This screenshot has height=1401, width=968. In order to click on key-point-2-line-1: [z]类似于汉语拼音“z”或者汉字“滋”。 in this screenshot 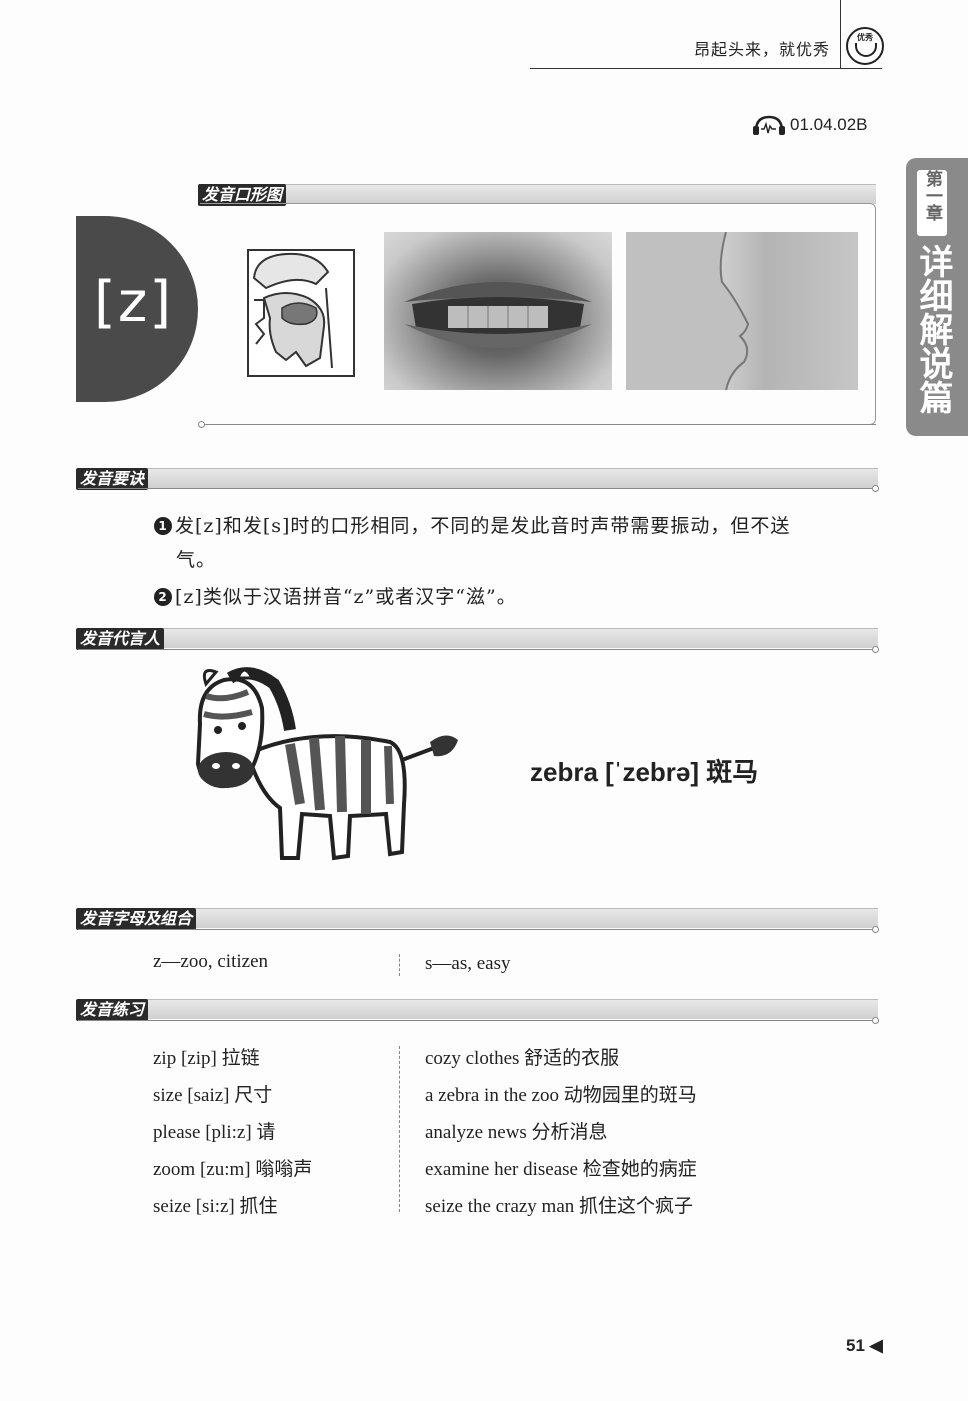, I will do `click(346, 597)`.